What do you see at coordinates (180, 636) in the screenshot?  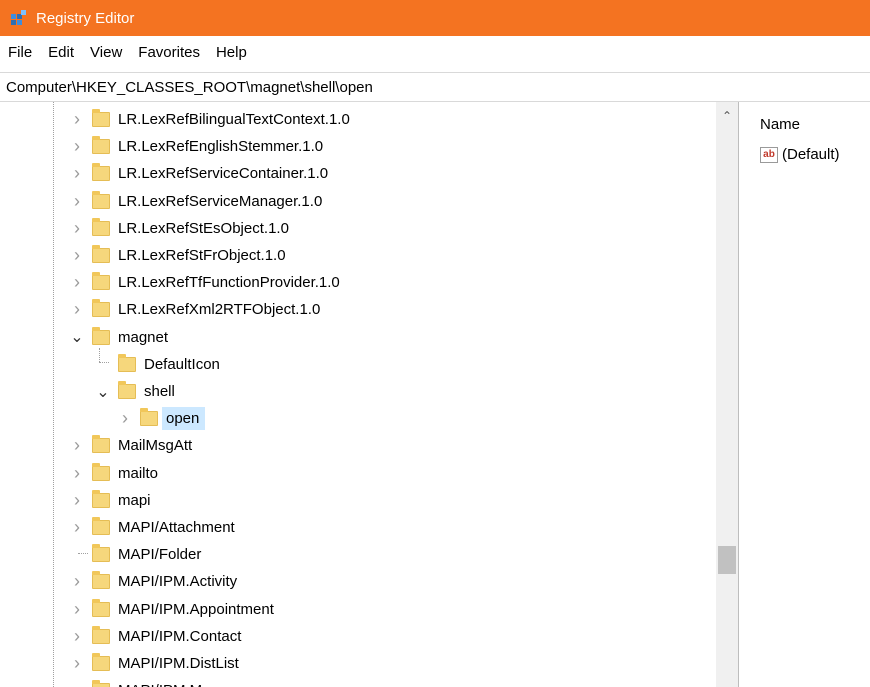 I see `tree-item-label: MAPI/IPM.Contact` at bounding box center [180, 636].